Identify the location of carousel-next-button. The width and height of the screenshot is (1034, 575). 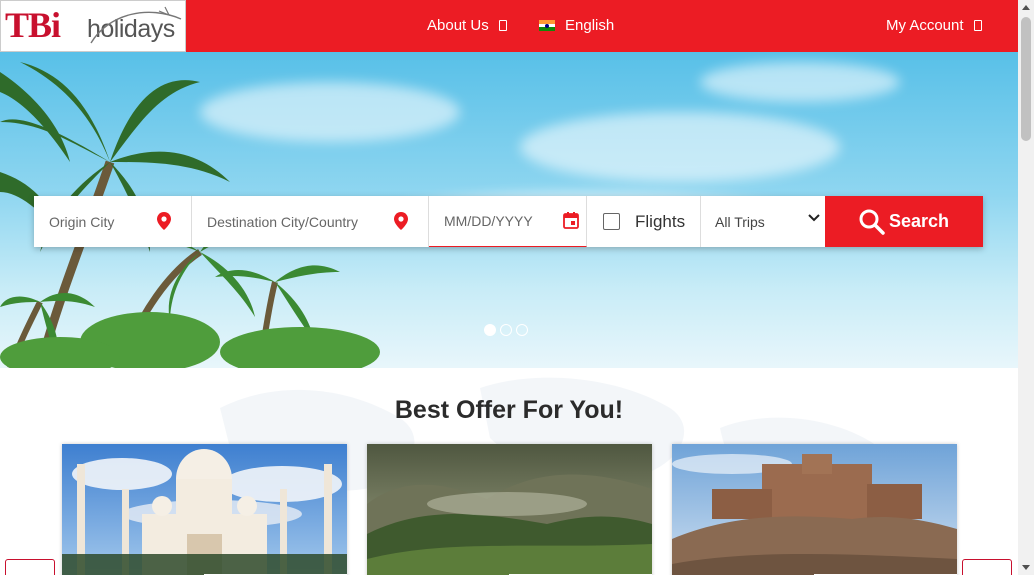
(987, 567).